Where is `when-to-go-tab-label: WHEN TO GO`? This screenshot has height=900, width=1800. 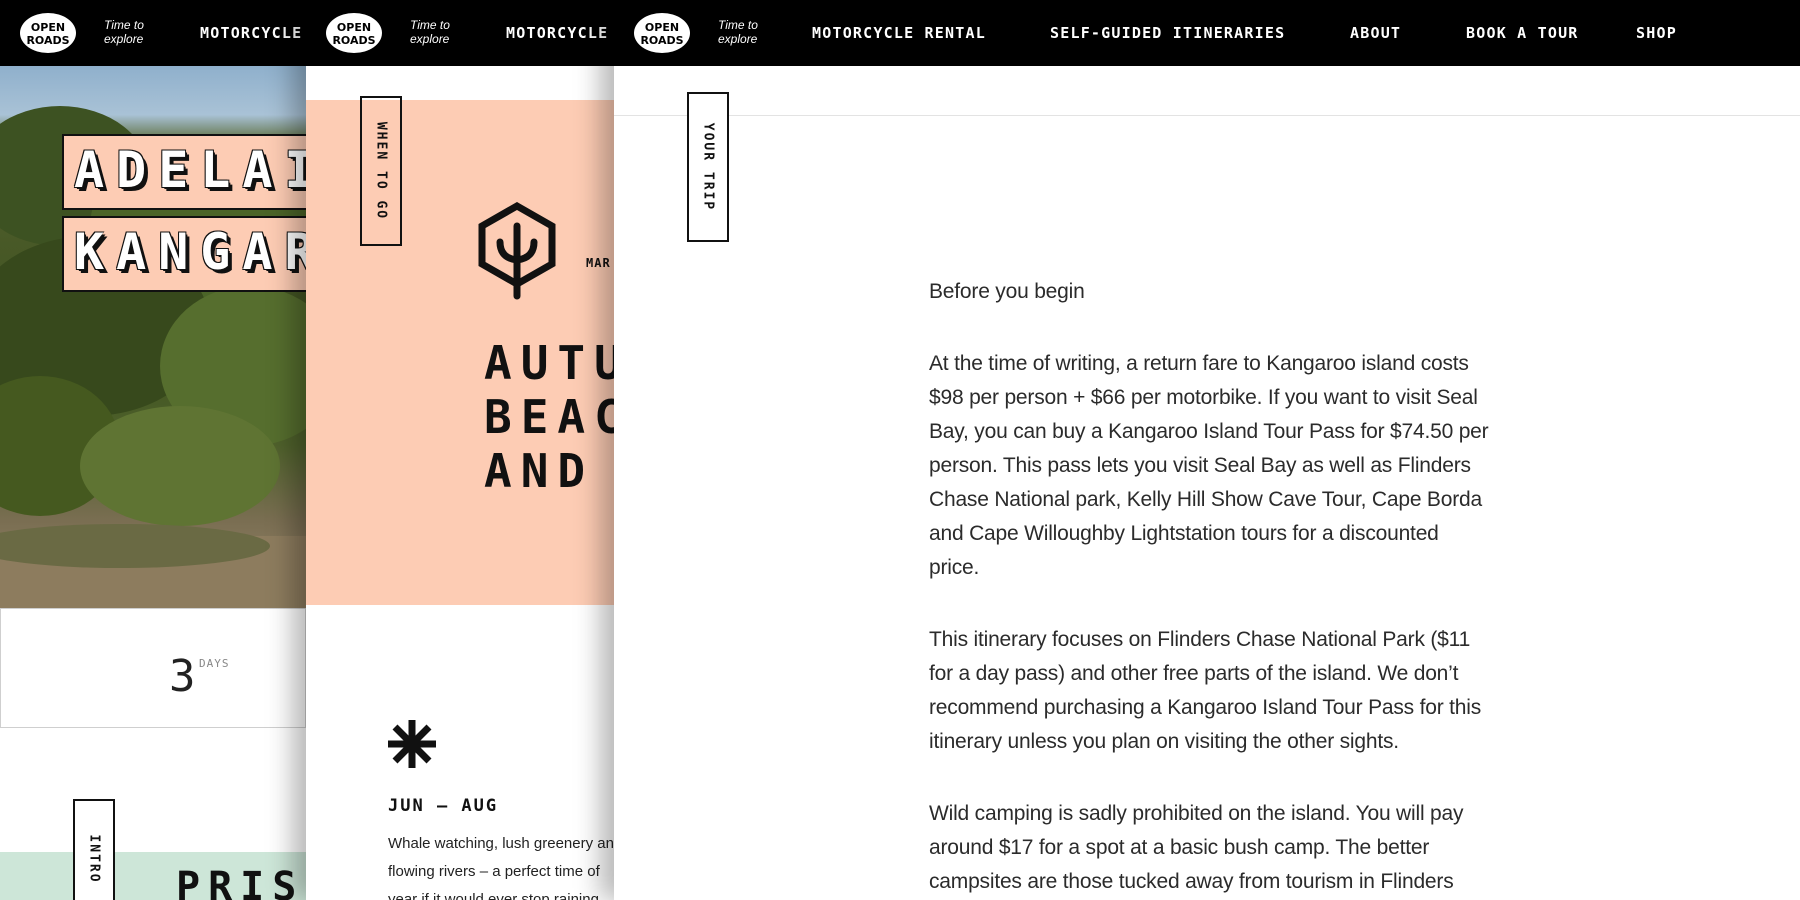 when-to-go-tab-label: WHEN TO GO is located at coordinates (381, 171).